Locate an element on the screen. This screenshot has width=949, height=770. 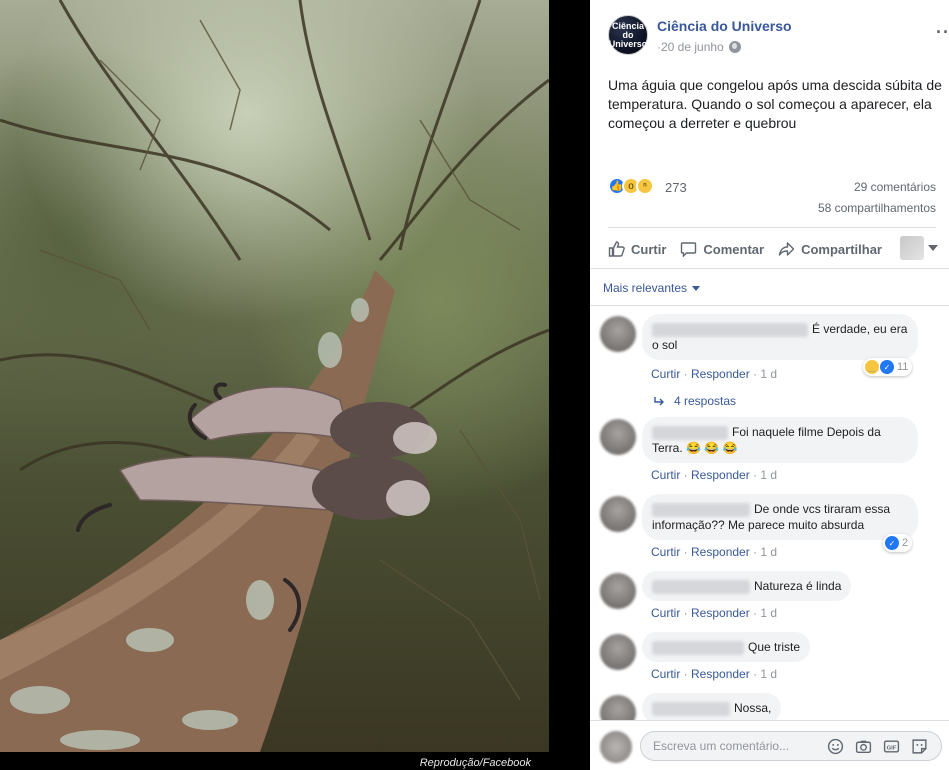
comment-bubble: Que triste is located at coordinates (726, 647).